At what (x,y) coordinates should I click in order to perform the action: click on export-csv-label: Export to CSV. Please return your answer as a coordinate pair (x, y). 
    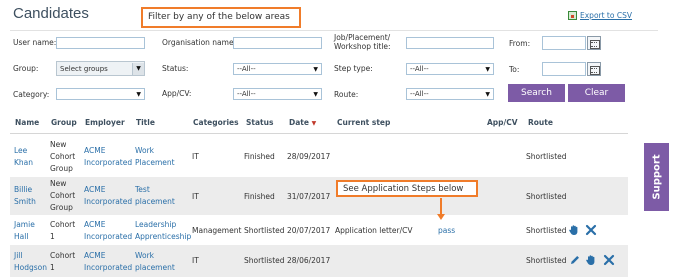
    Looking at the image, I should click on (606, 15).